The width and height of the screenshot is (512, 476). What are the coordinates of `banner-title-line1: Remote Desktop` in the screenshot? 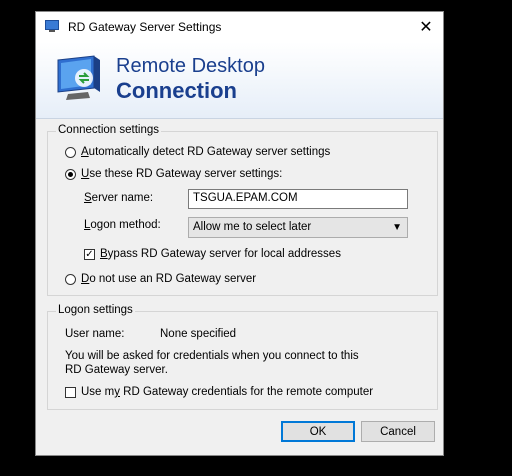 It's located at (190, 66).